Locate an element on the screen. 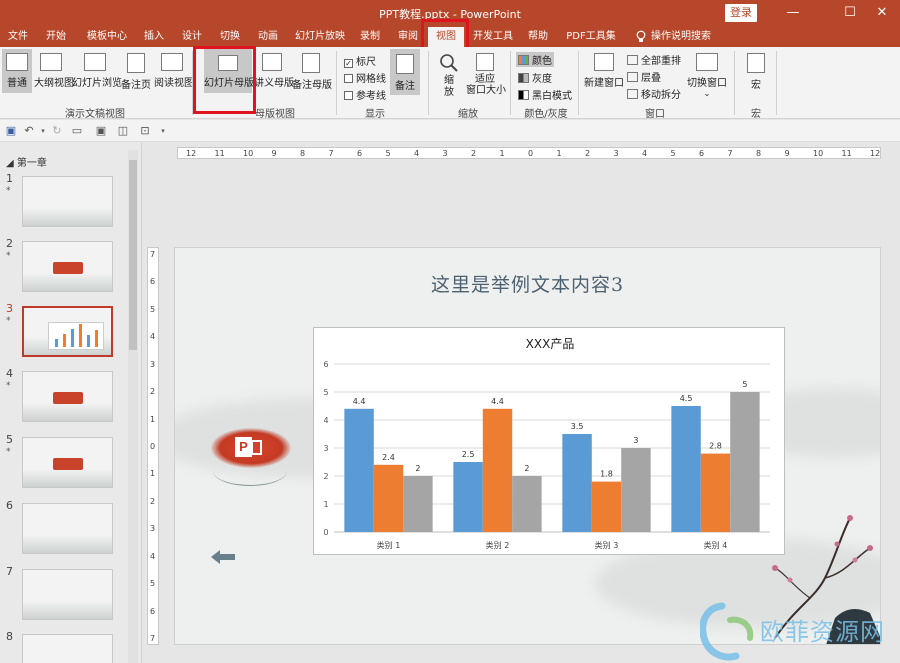 This screenshot has height=663, width=900. presenter-icon: ⊡ is located at coordinates (145, 131).